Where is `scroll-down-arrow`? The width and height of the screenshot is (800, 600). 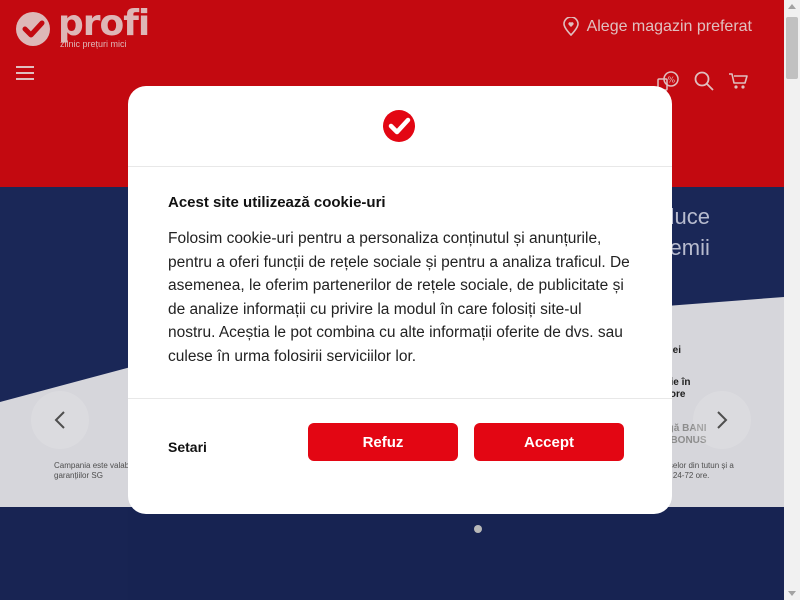 scroll-down-arrow is located at coordinates (792, 593).